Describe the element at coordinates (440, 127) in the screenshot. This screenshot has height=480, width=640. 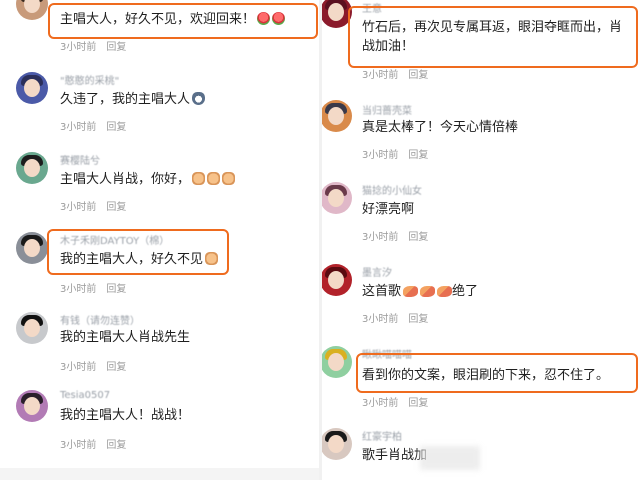
I see `comment-text: 真是太棒了！今天心情倍棒` at that location.